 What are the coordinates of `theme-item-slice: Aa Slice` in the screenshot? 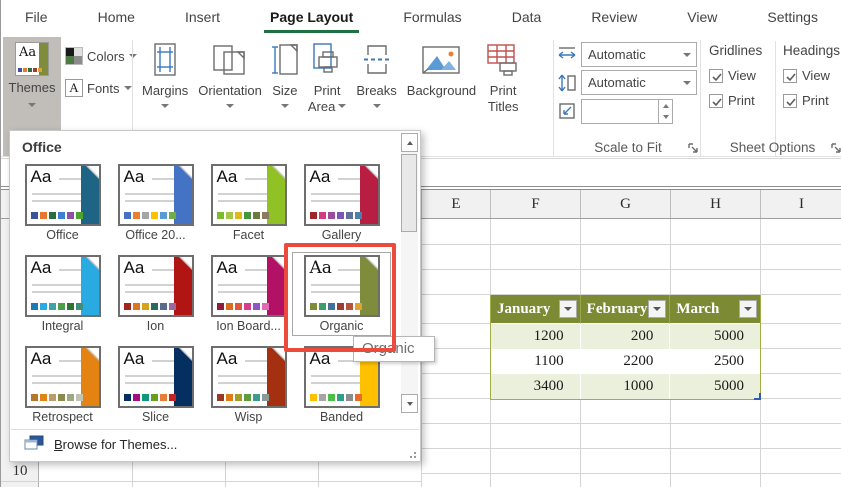 It's located at (155, 385).